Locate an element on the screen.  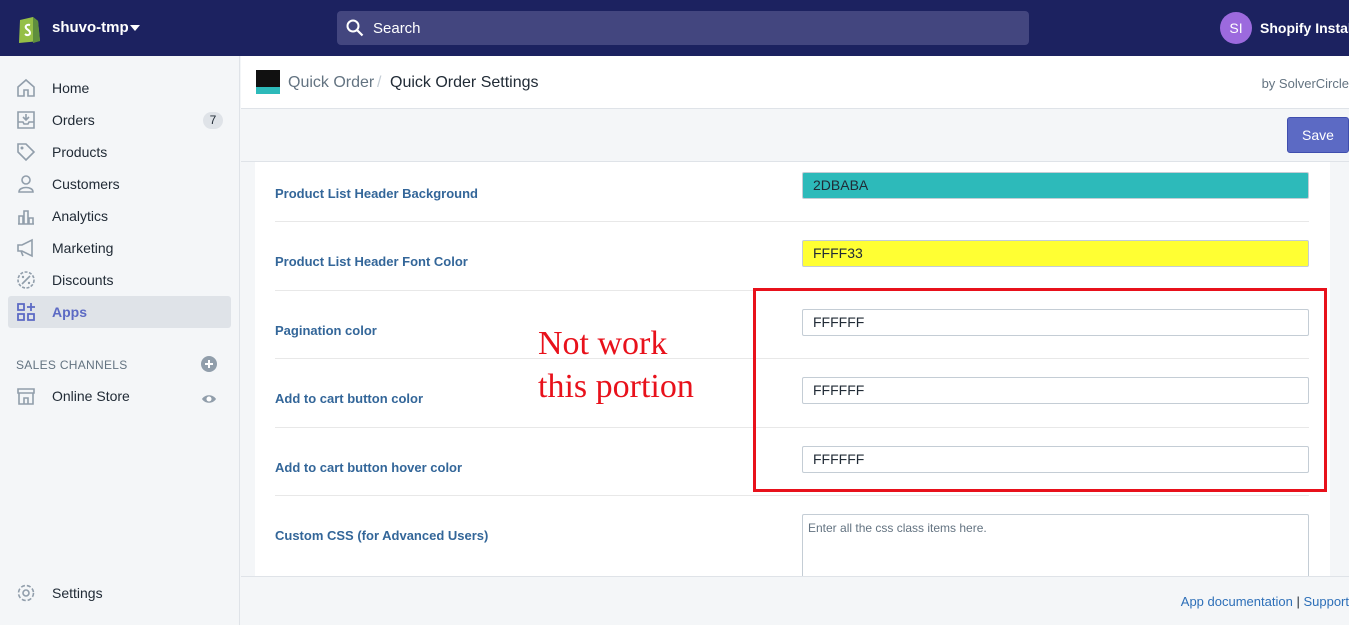
avatar: SI is located at coordinates (1236, 28).